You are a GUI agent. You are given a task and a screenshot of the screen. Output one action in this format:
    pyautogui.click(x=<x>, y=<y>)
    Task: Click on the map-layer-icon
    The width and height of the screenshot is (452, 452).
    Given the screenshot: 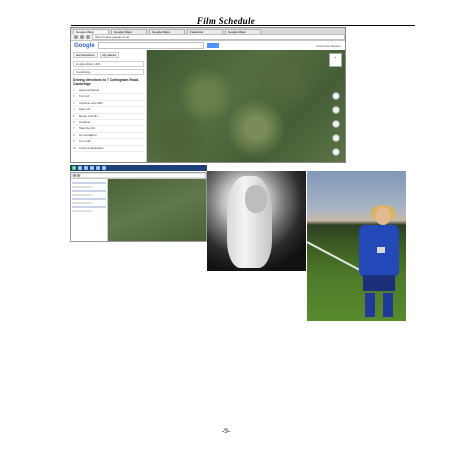 What is the action you would take?
    pyautogui.click(x=336, y=110)
    